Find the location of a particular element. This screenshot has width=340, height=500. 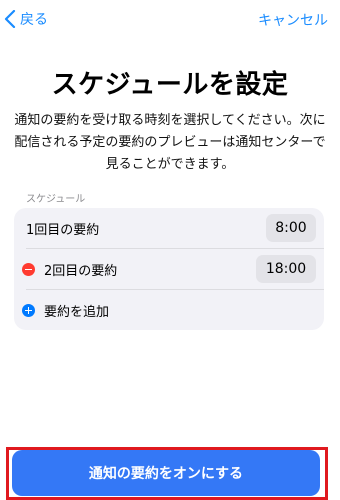

navigation-bar: 戻る キャンセル is located at coordinates (170, 19).